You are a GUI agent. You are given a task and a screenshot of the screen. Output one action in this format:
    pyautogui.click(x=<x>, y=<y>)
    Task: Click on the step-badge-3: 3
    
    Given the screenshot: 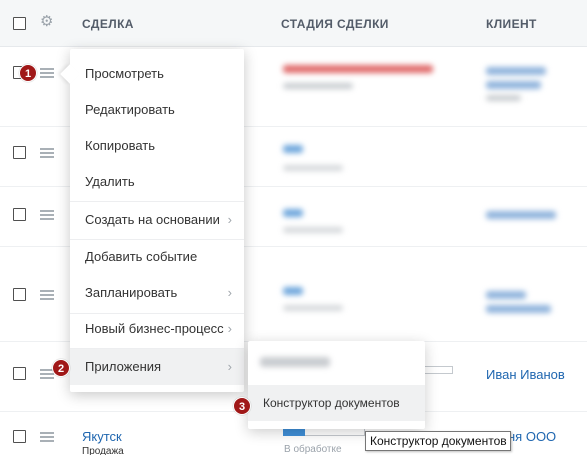 What is the action you would take?
    pyautogui.click(x=242, y=406)
    